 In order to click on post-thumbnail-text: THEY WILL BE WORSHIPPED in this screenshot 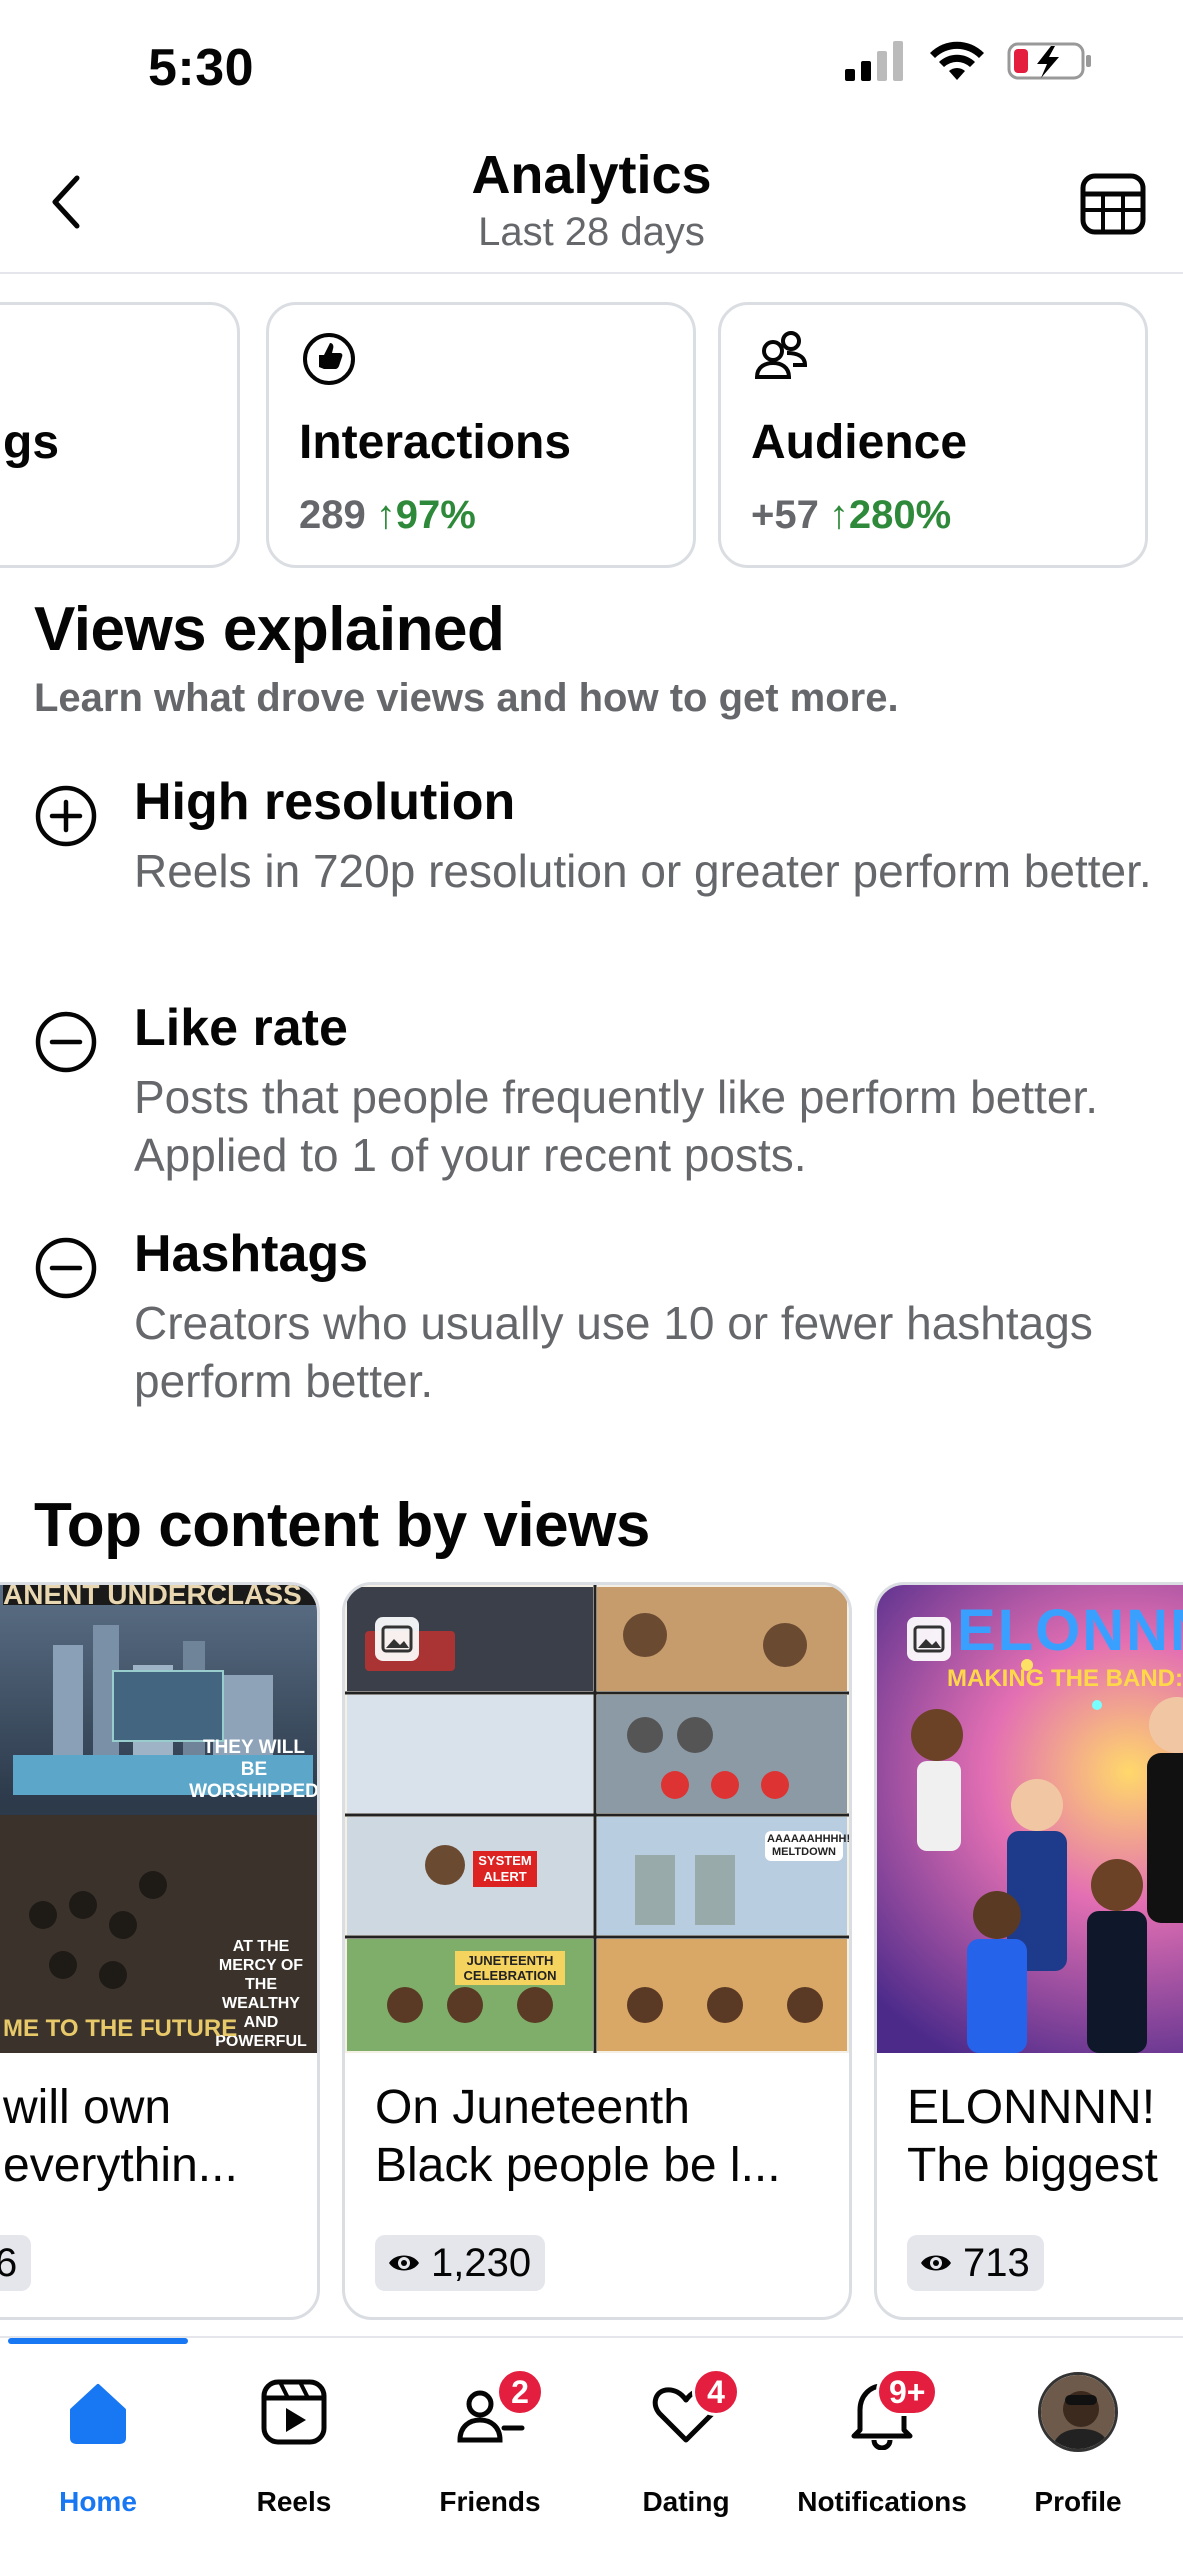, I will do `click(254, 1769)`.